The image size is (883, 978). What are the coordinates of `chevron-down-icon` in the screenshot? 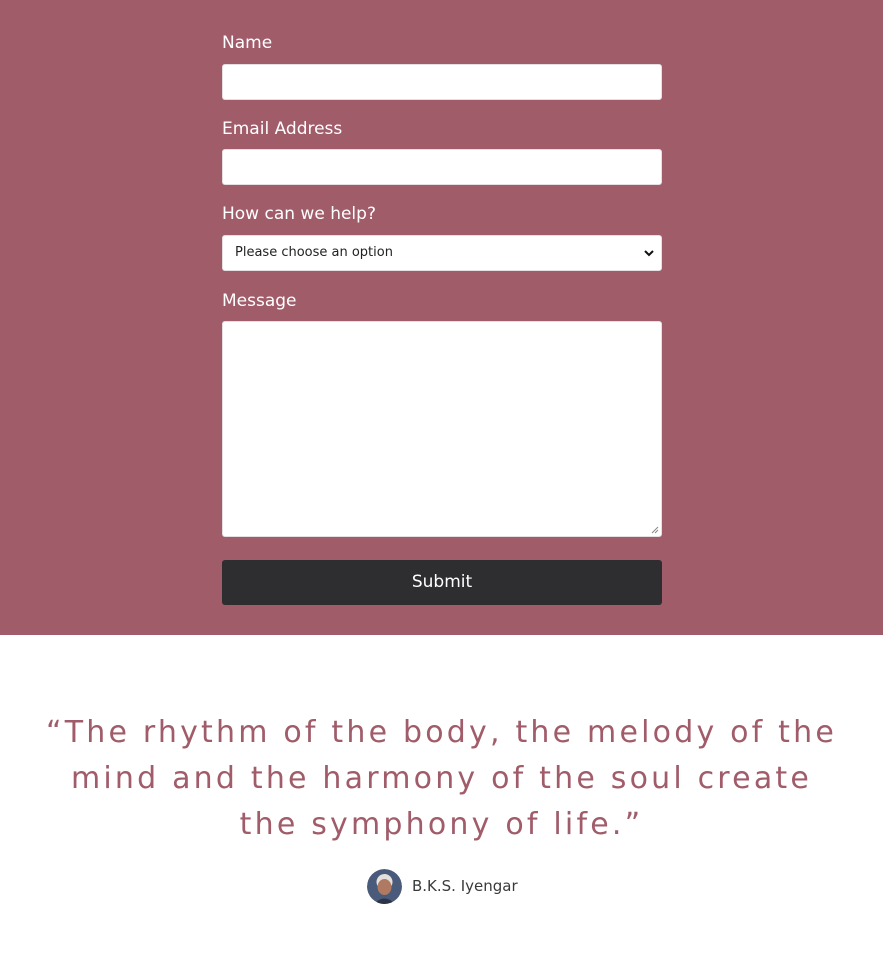 It's located at (649, 253).